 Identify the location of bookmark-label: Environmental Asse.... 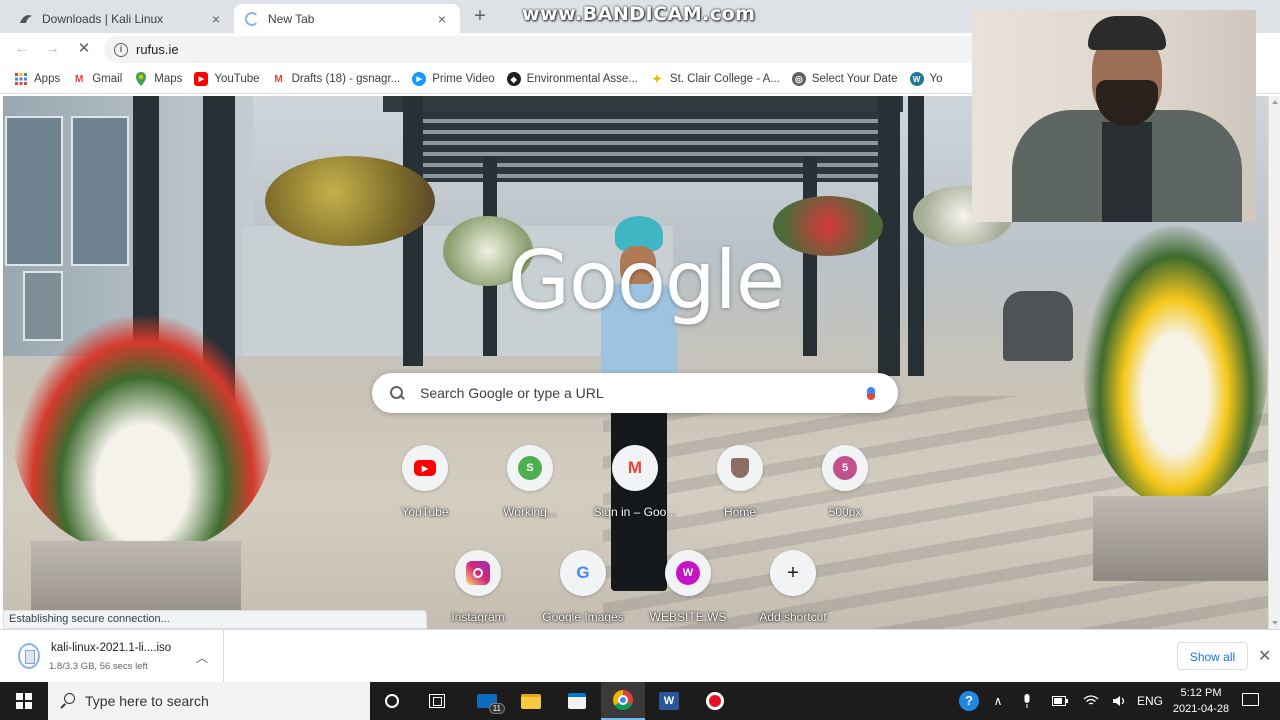
(582, 79).